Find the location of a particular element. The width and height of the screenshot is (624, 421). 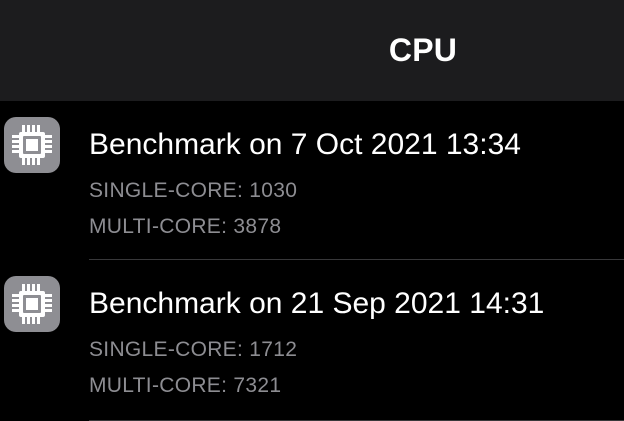

multi-core-score: MULTI-CORE: 7321 is located at coordinates (185, 385).